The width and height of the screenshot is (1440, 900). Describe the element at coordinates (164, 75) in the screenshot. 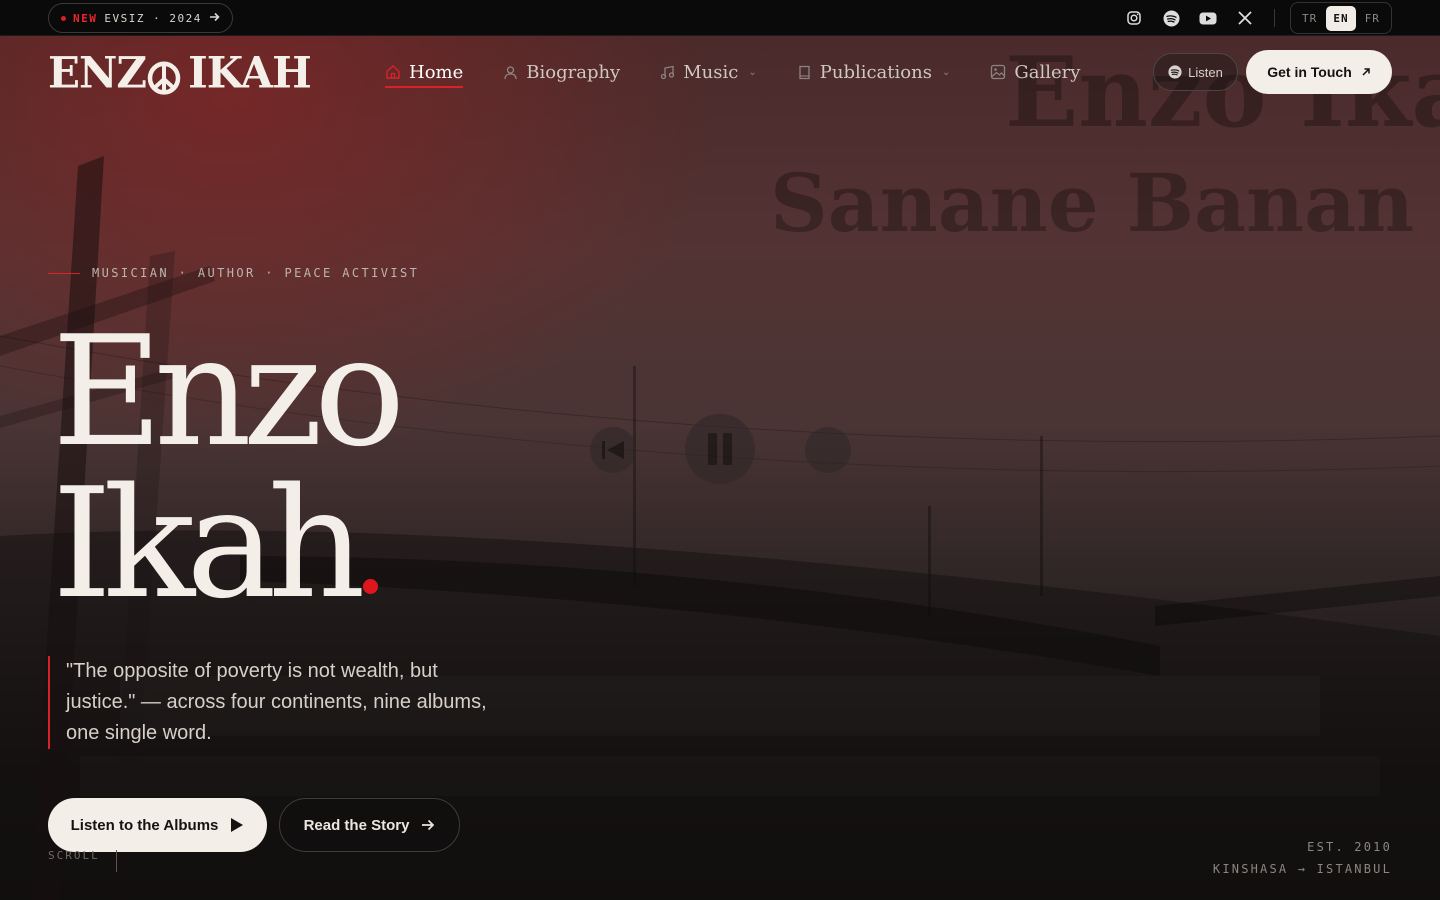

I see `peace-symbol-icon` at that location.